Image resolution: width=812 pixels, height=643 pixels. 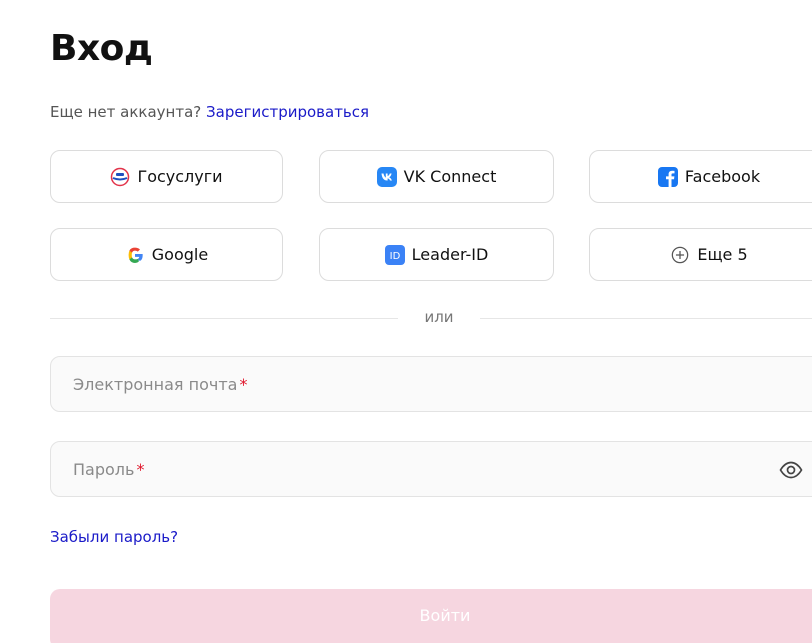 I want to click on gosuslugi-login-button: Госуслуги, so click(x=166, y=176).